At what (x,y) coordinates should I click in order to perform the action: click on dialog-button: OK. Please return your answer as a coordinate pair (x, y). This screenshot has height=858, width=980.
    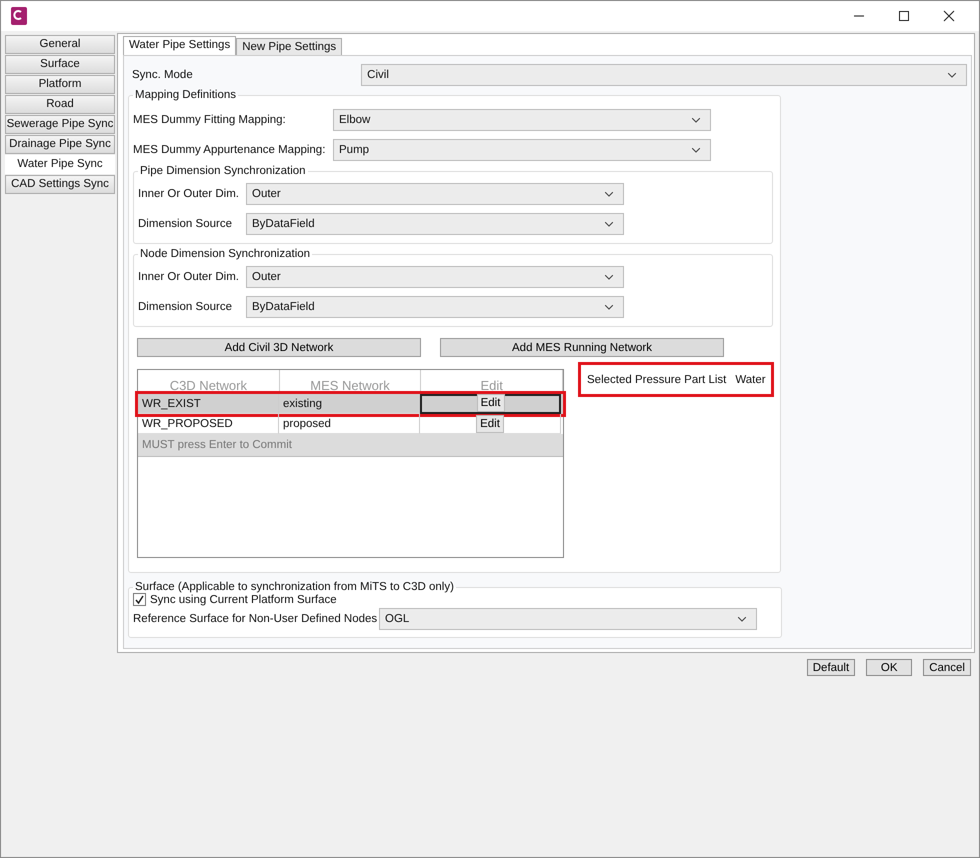
    Looking at the image, I should click on (889, 667).